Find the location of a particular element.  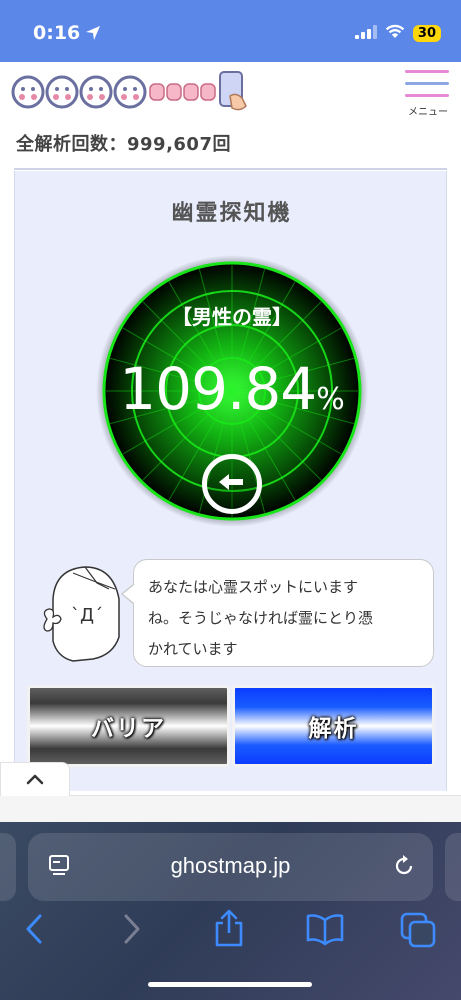

detector-title: 幽霊探知機 is located at coordinates (231, 213).